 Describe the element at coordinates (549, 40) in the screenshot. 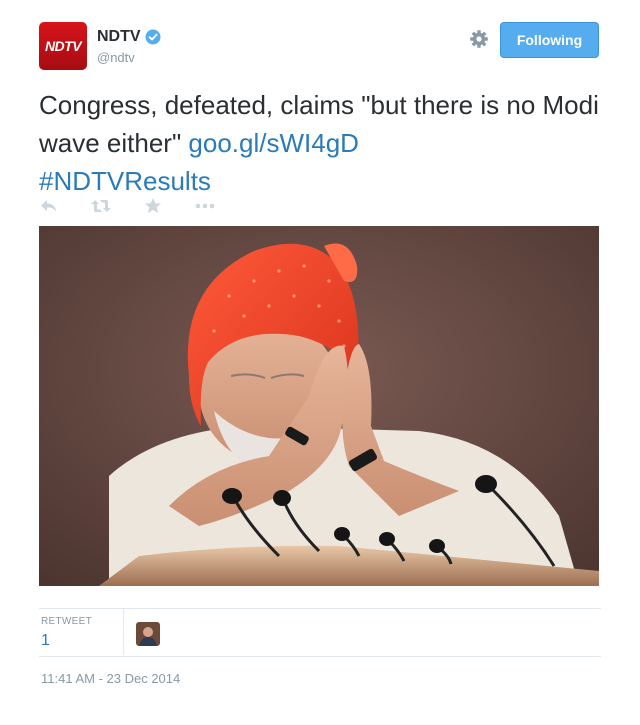

I see `following-button: Following` at that location.